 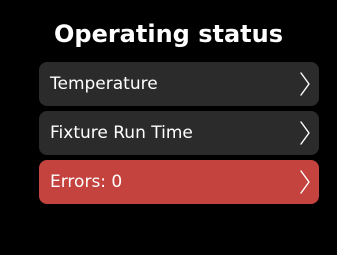 I want to click on menu-item-fixture-run-time: Fixture Run Time, so click(x=179, y=133).